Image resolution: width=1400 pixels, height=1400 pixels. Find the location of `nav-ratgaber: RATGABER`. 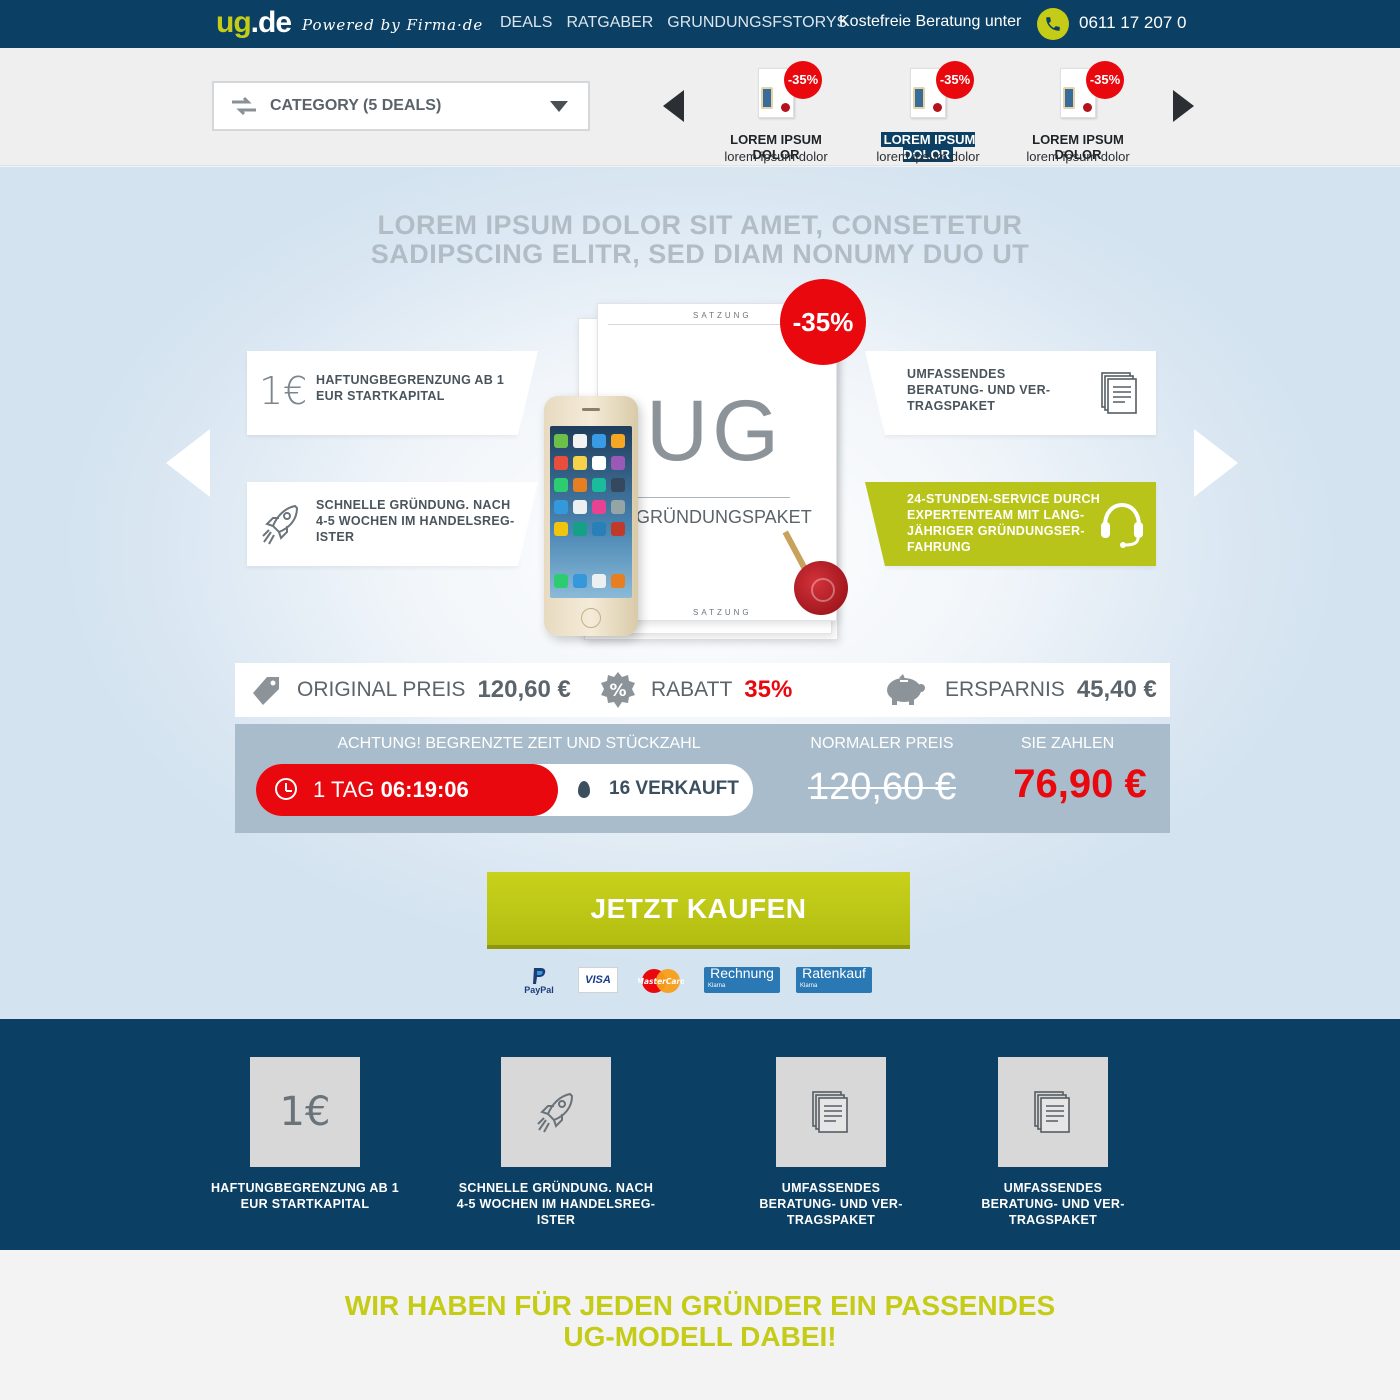

nav-ratgaber: RATGABER is located at coordinates (609, 23).